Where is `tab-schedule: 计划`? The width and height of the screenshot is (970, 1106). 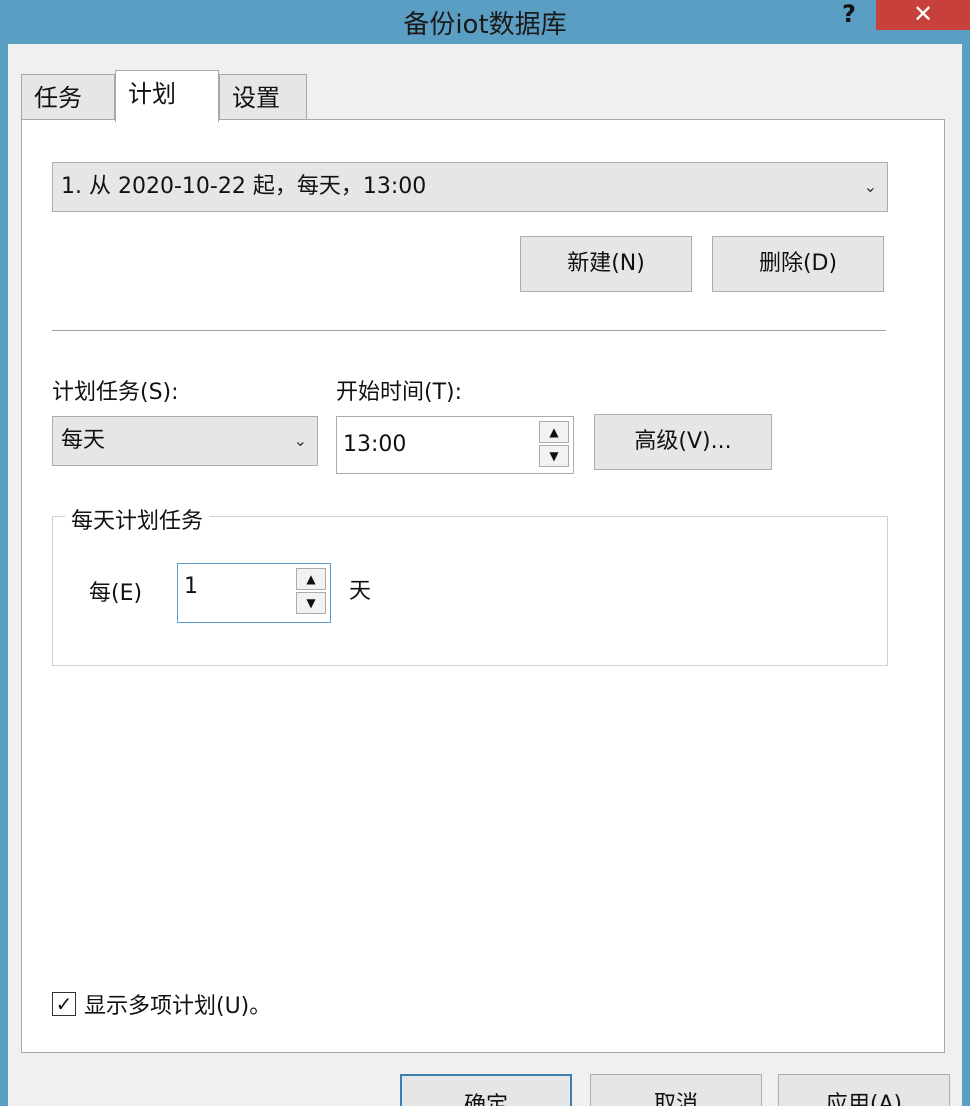
tab-schedule: 计划 is located at coordinates (167, 96).